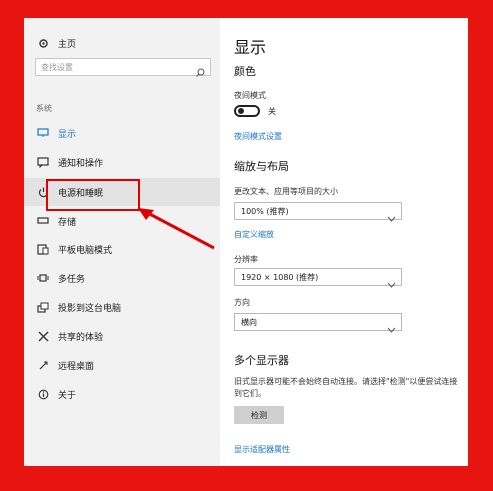  I want to click on annotation-highlight-box, so click(93, 195).